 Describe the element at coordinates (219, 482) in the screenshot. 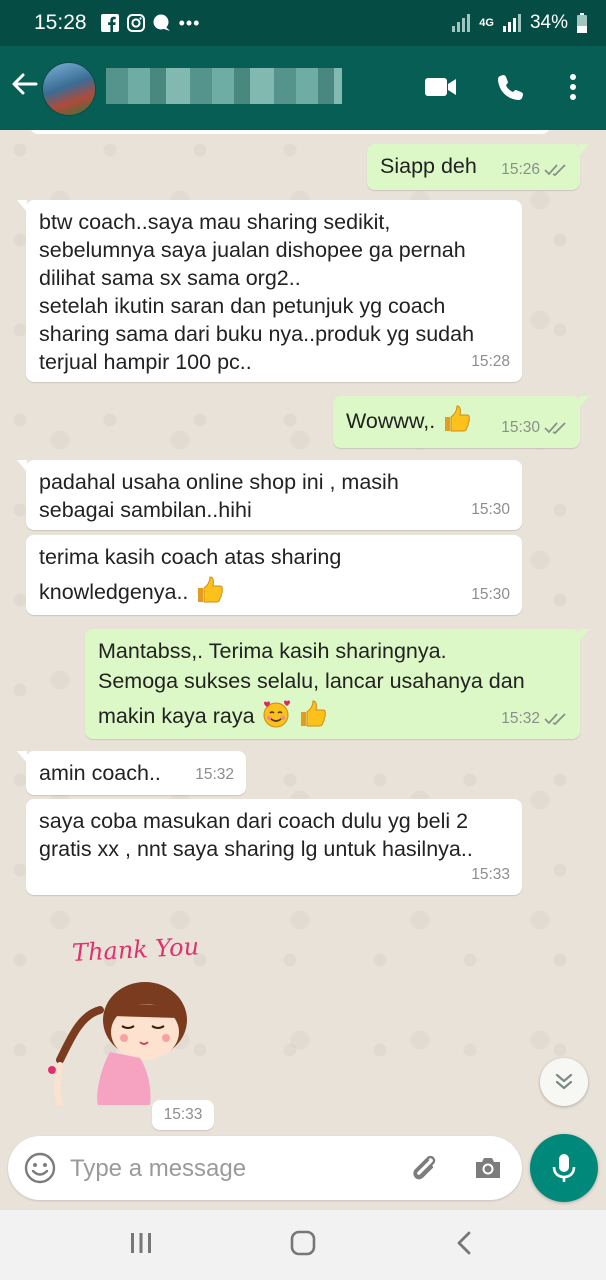

I see `message-line: padahal usaha online shop ini , masih` at that location.